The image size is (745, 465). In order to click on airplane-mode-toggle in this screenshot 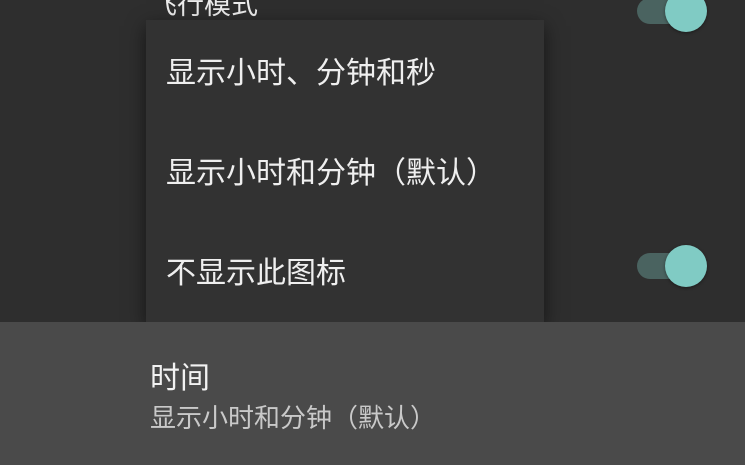, I will do `click(672, 16)`.